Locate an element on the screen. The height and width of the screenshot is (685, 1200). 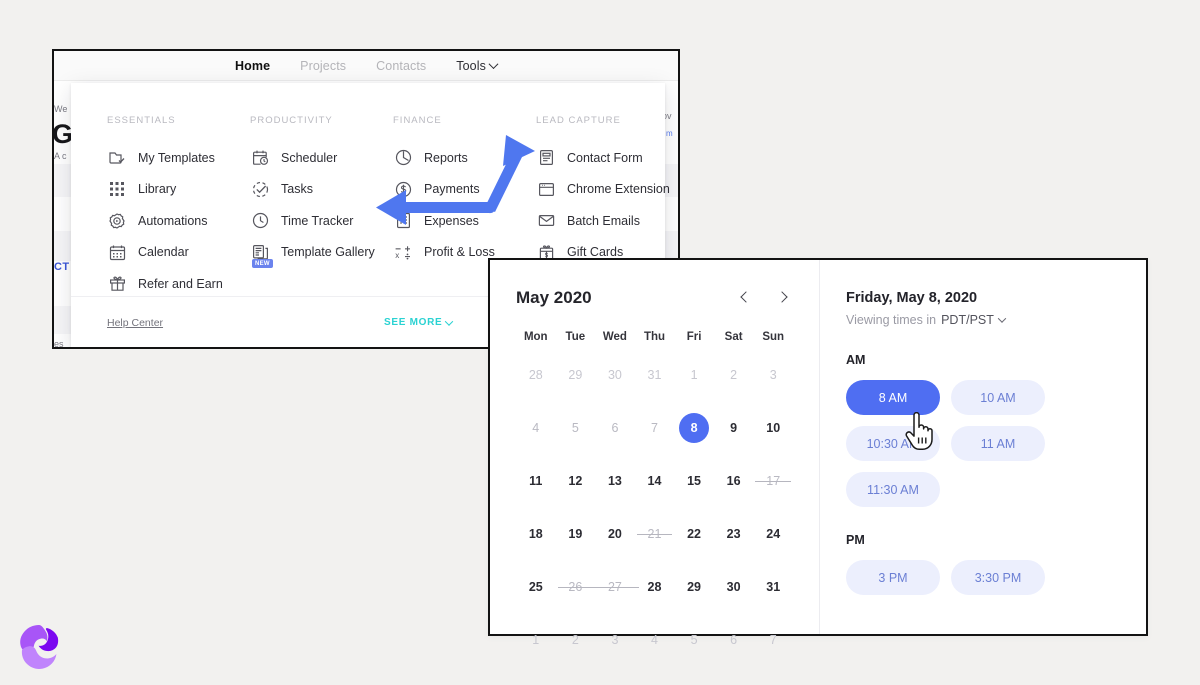
calendar-day-14: 14 is located at coordinates (655, 481).